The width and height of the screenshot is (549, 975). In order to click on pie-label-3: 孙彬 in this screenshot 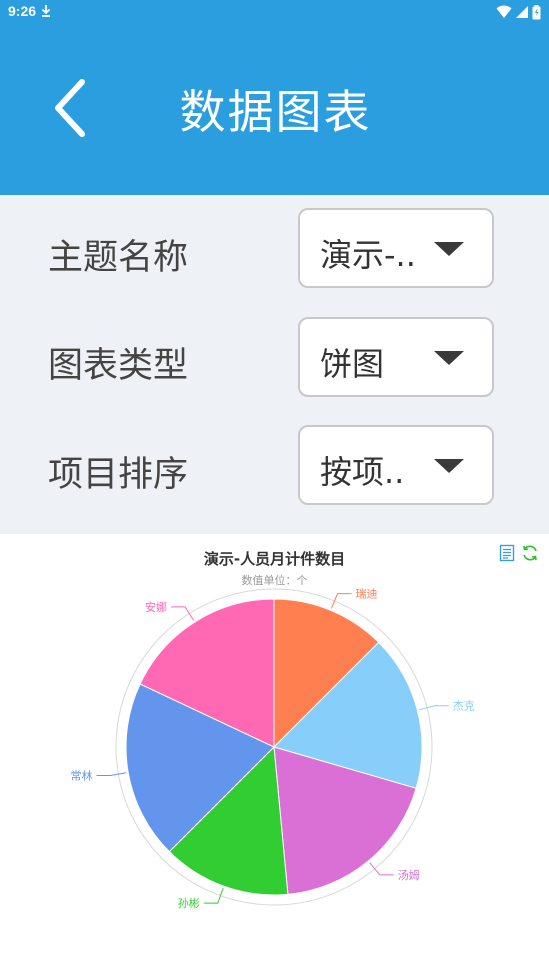, I will do `click(189, 903)`.